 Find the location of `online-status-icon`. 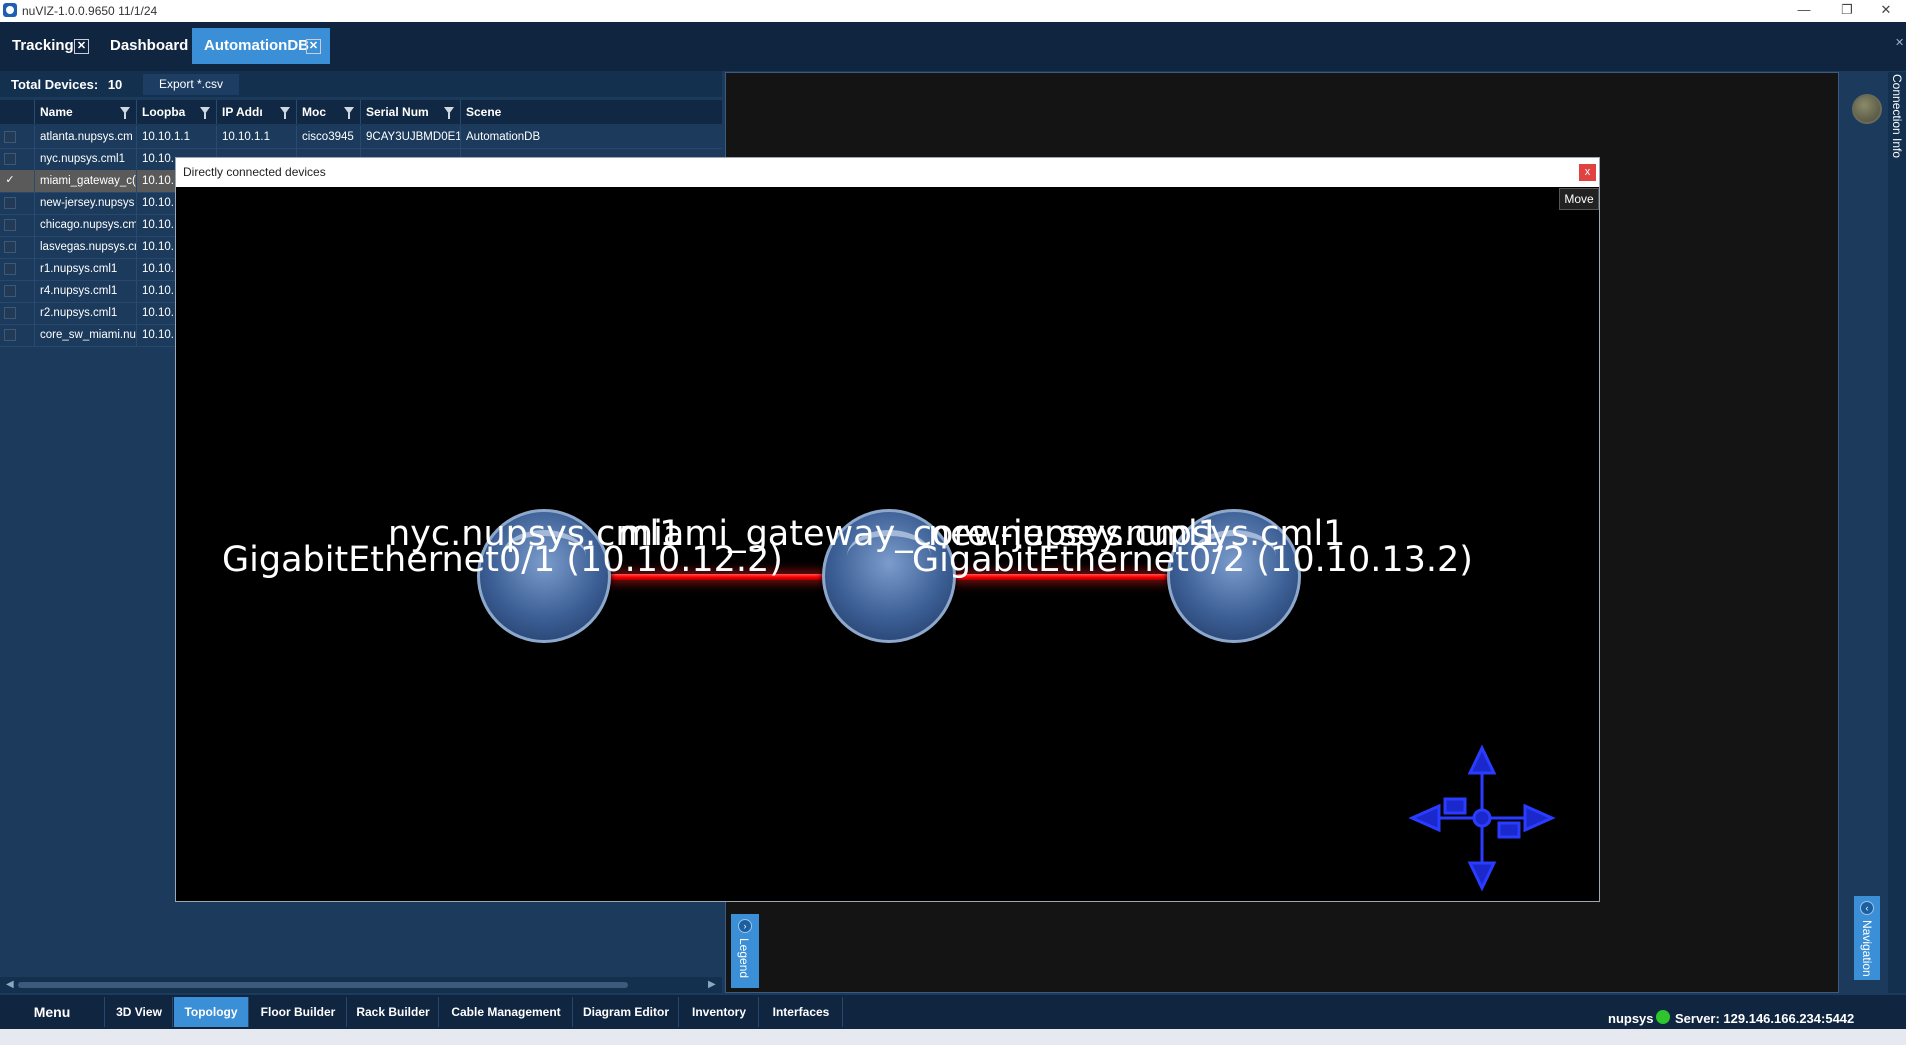

online-status-icon is located at coordinates (1663, 1017).